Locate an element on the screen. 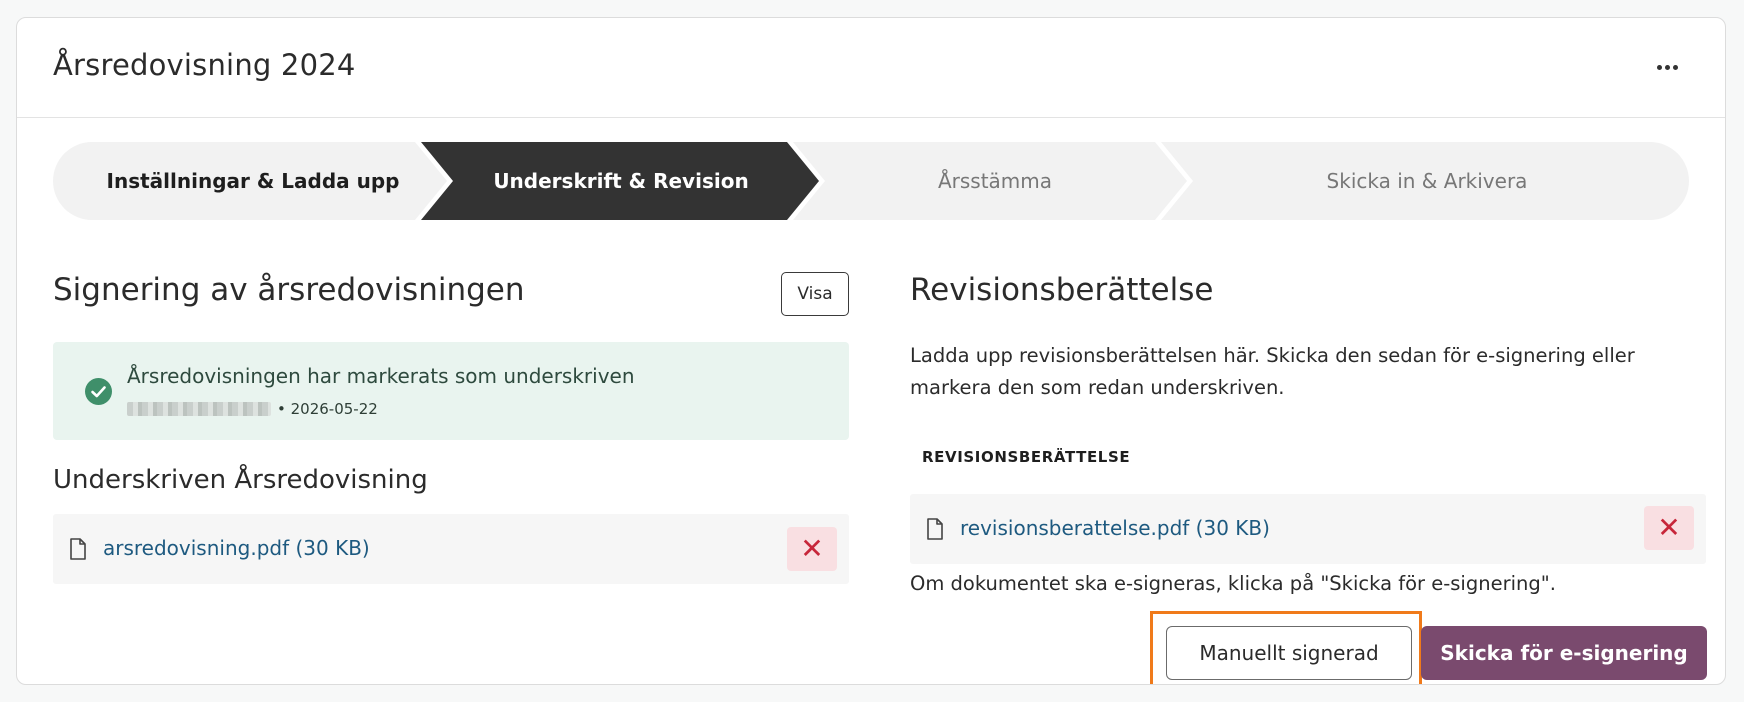  signed-status-meta: • 2026-05-22 is located at coordinates (252, 409).